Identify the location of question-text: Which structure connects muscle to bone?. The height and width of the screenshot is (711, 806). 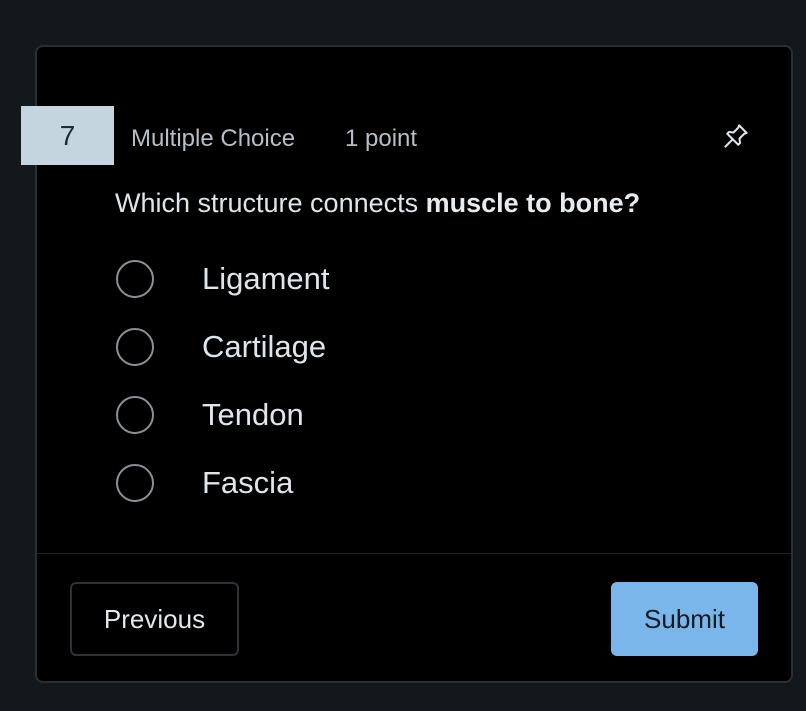
(377, 203).